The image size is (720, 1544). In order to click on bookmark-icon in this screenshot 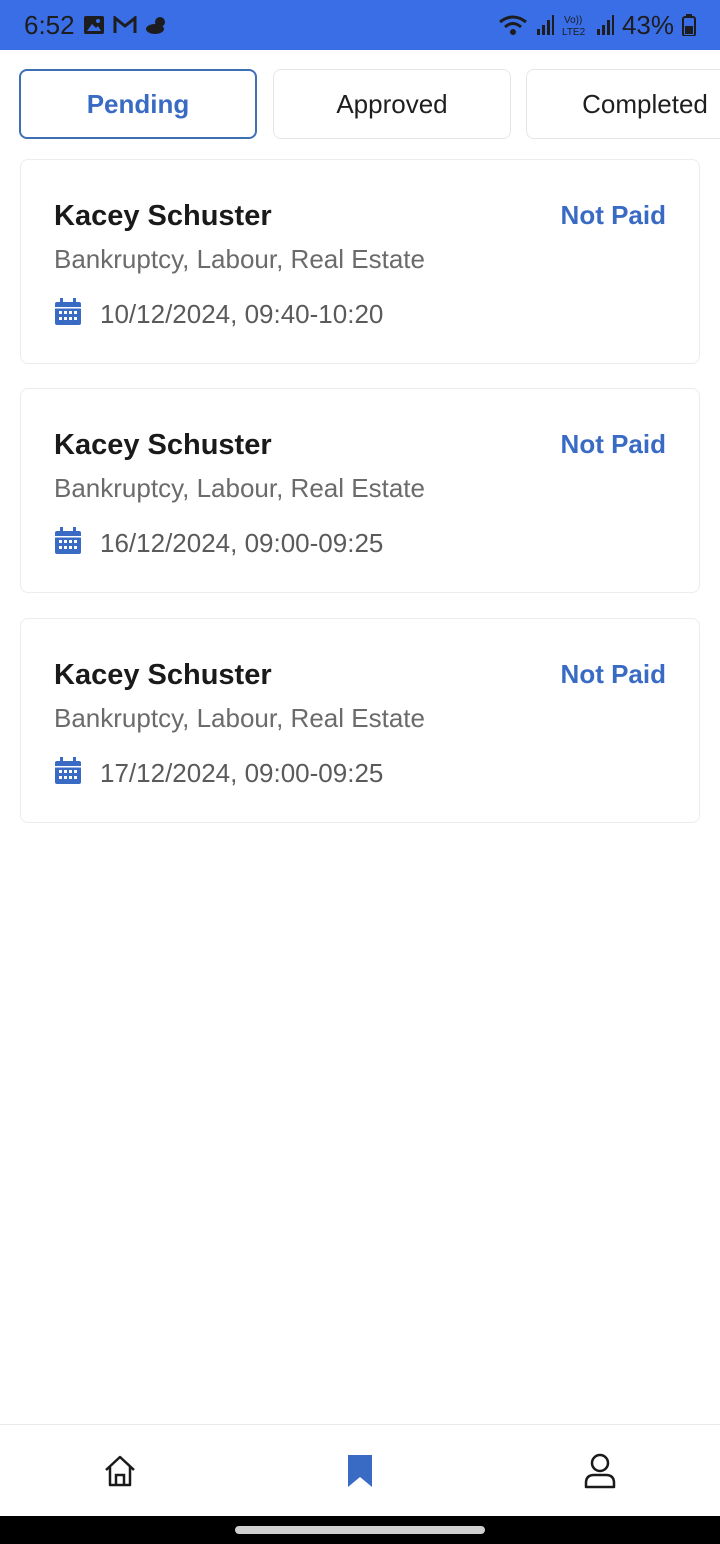, I will do `click(360, 1473)`.